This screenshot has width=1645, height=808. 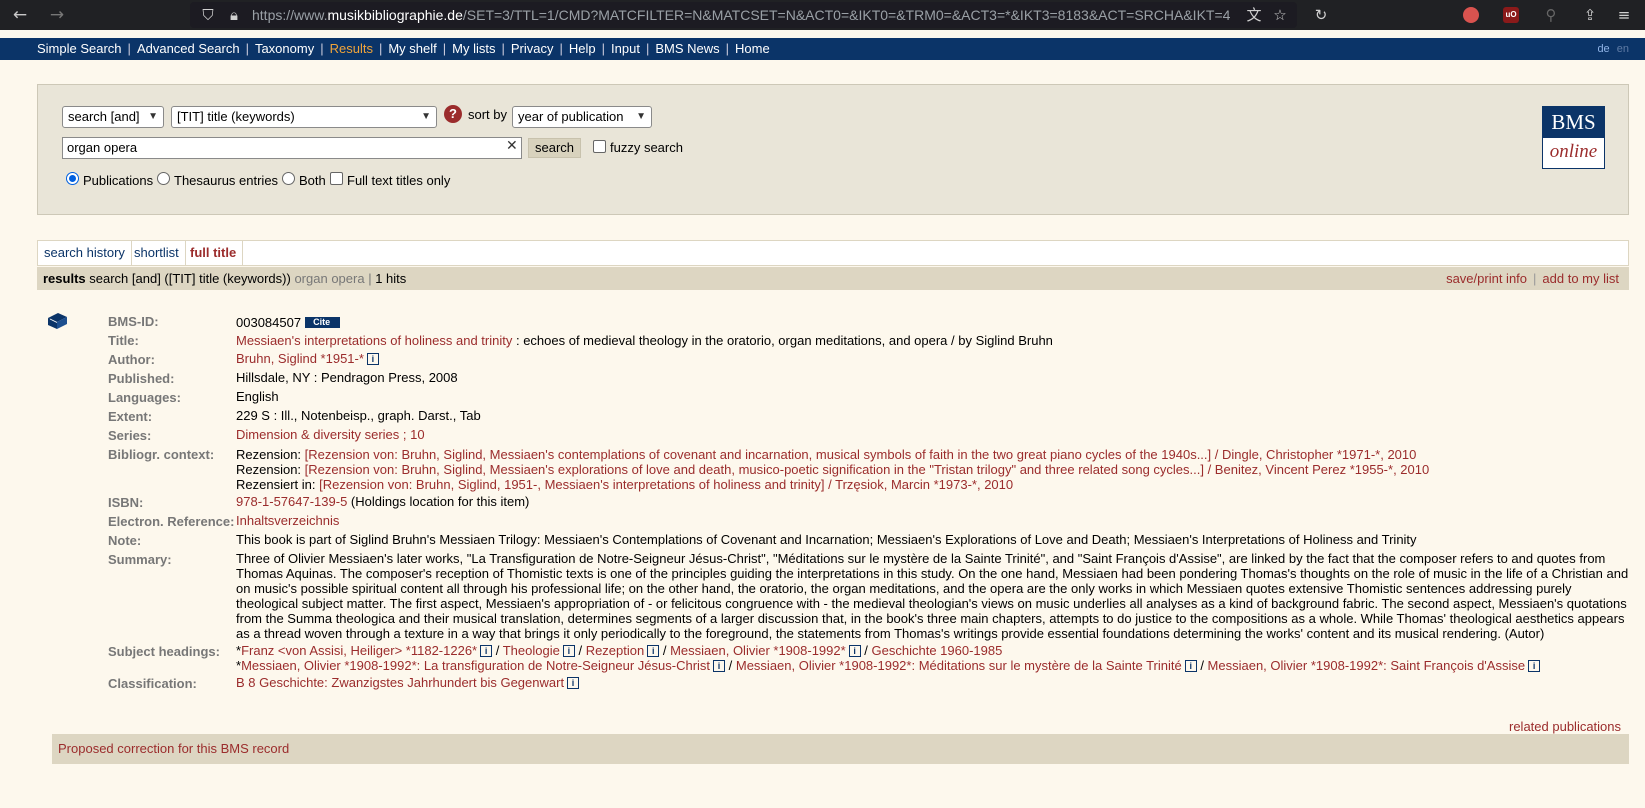 I want to click on nav-item-home: Home, so click(x=752, y=48).